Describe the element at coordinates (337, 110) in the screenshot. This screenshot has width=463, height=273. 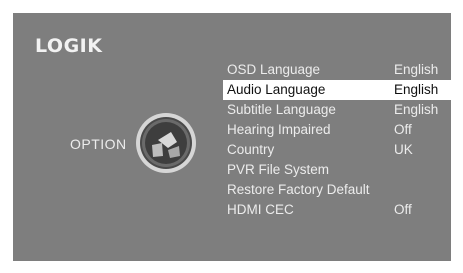
I see `menu-item-subtitle-language: Subtitle Language English` at that location.